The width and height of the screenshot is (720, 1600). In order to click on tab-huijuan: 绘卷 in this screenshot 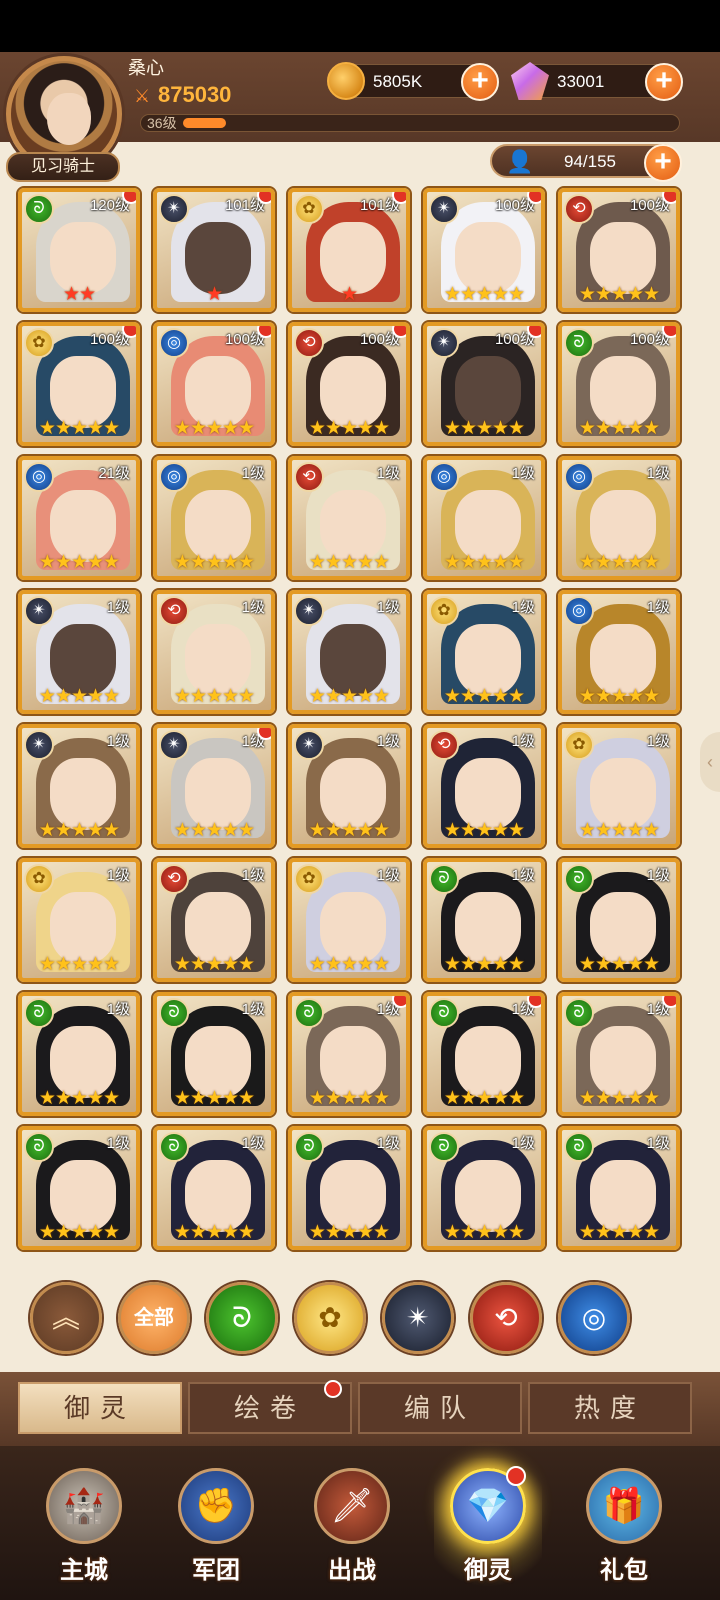, I will do `click(270, 1407)`.